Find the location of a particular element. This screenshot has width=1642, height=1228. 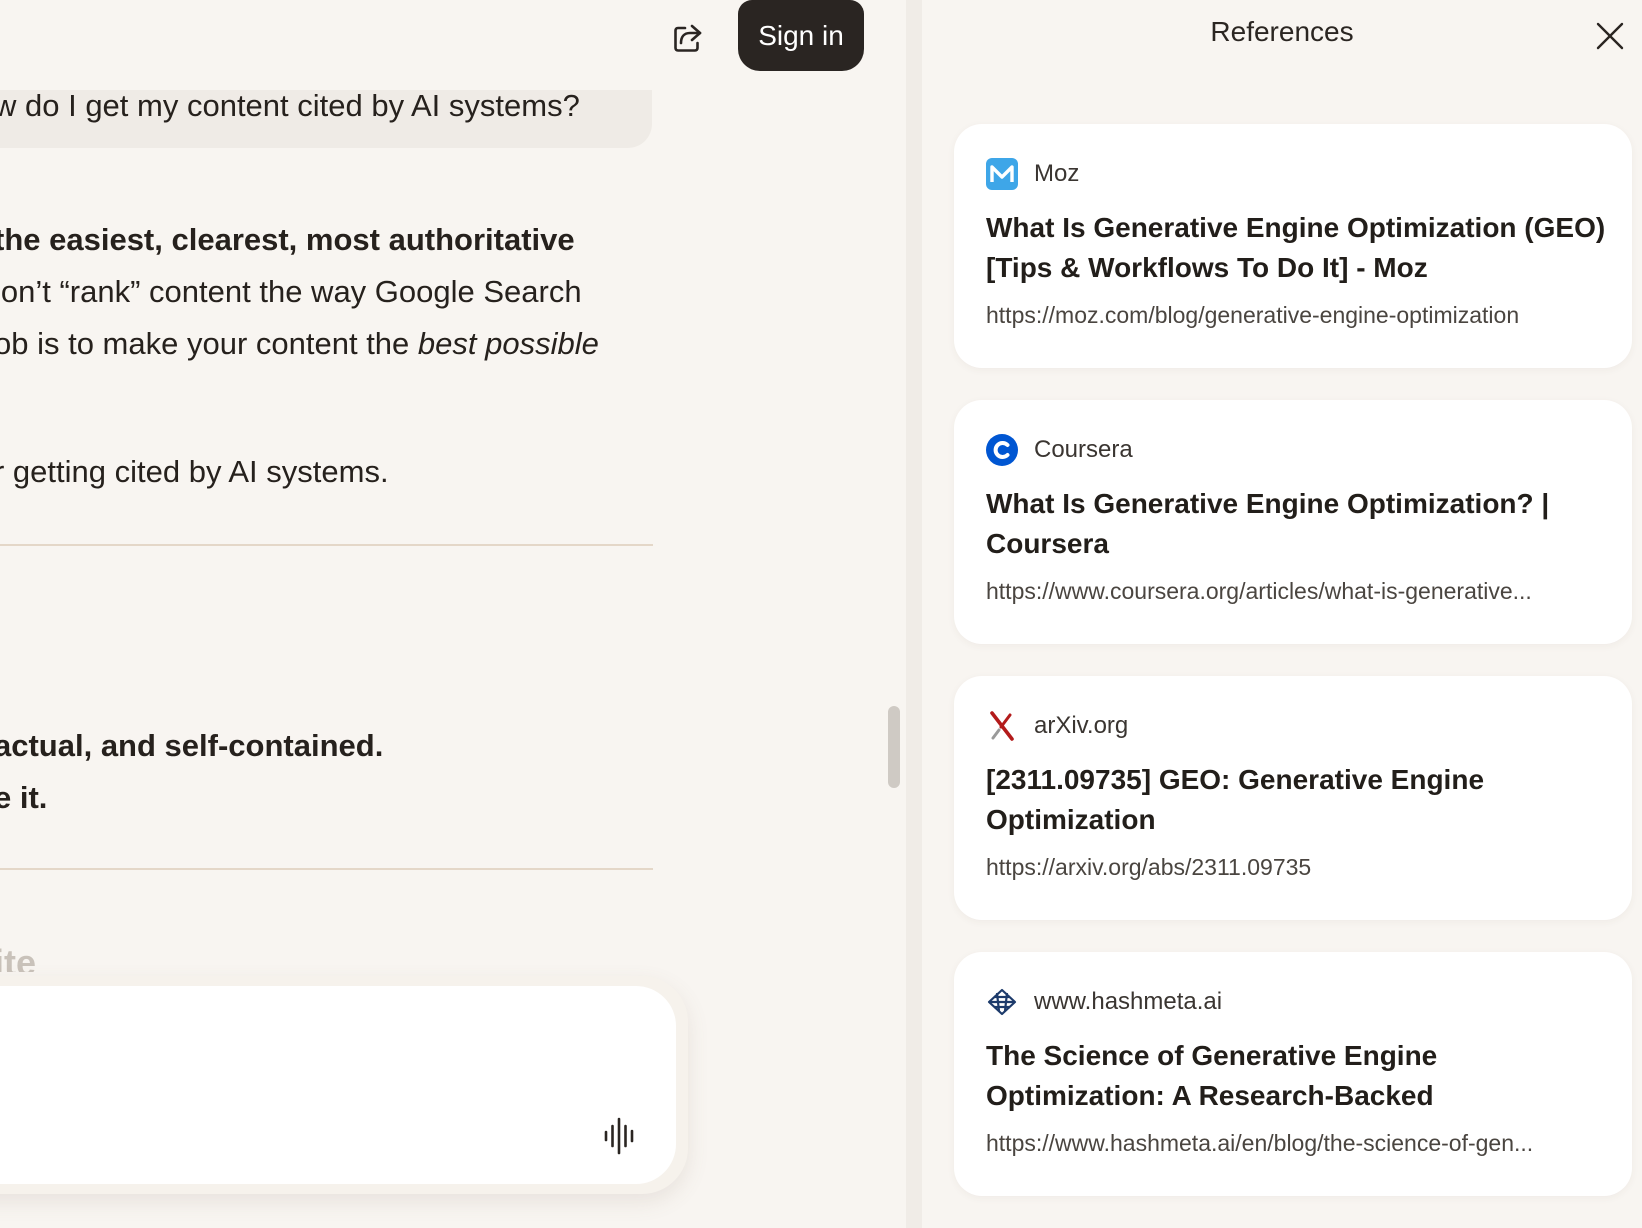

share-button is located at coordinates (688, 38).